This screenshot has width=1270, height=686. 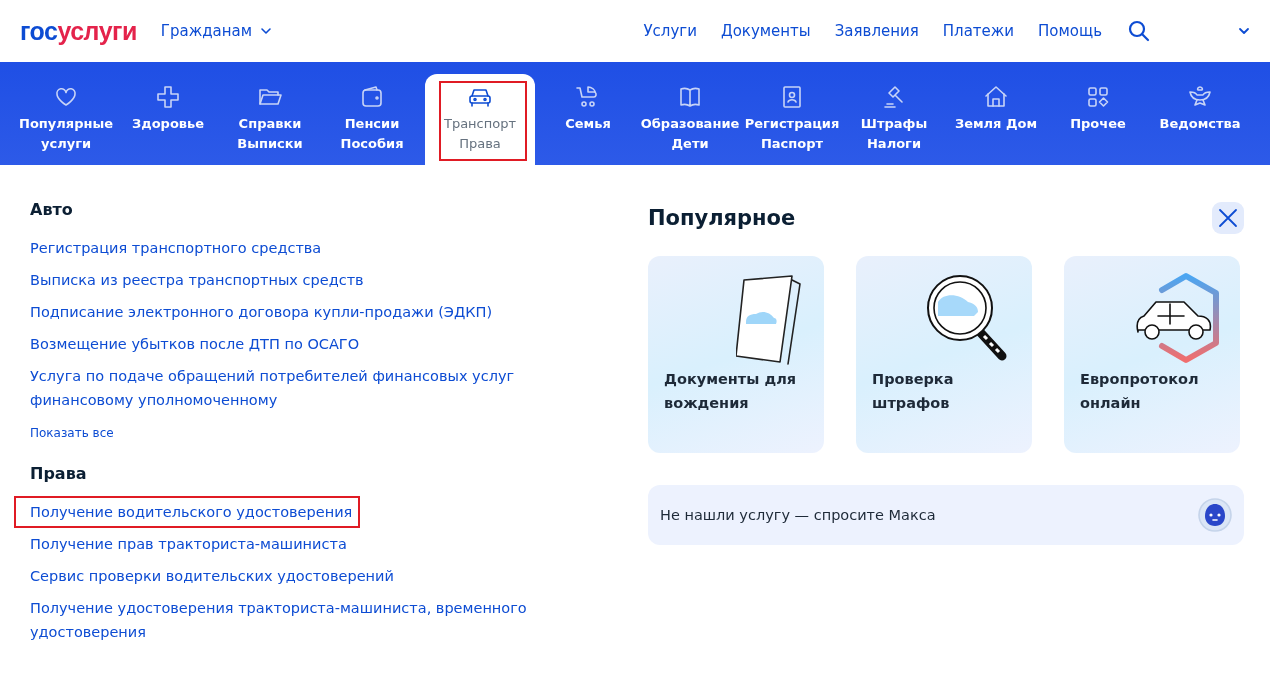 I want to click on close-button, so click(x=1228, y=218).